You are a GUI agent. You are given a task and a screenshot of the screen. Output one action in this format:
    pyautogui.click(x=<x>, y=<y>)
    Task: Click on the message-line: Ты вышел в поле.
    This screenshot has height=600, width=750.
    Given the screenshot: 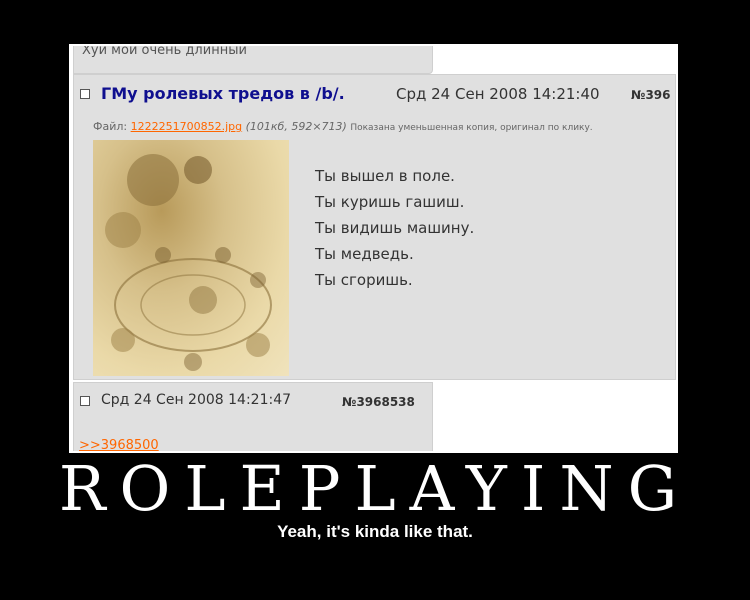 What is the action you would take?
    pyautogui.click(x=385, y=176)
    